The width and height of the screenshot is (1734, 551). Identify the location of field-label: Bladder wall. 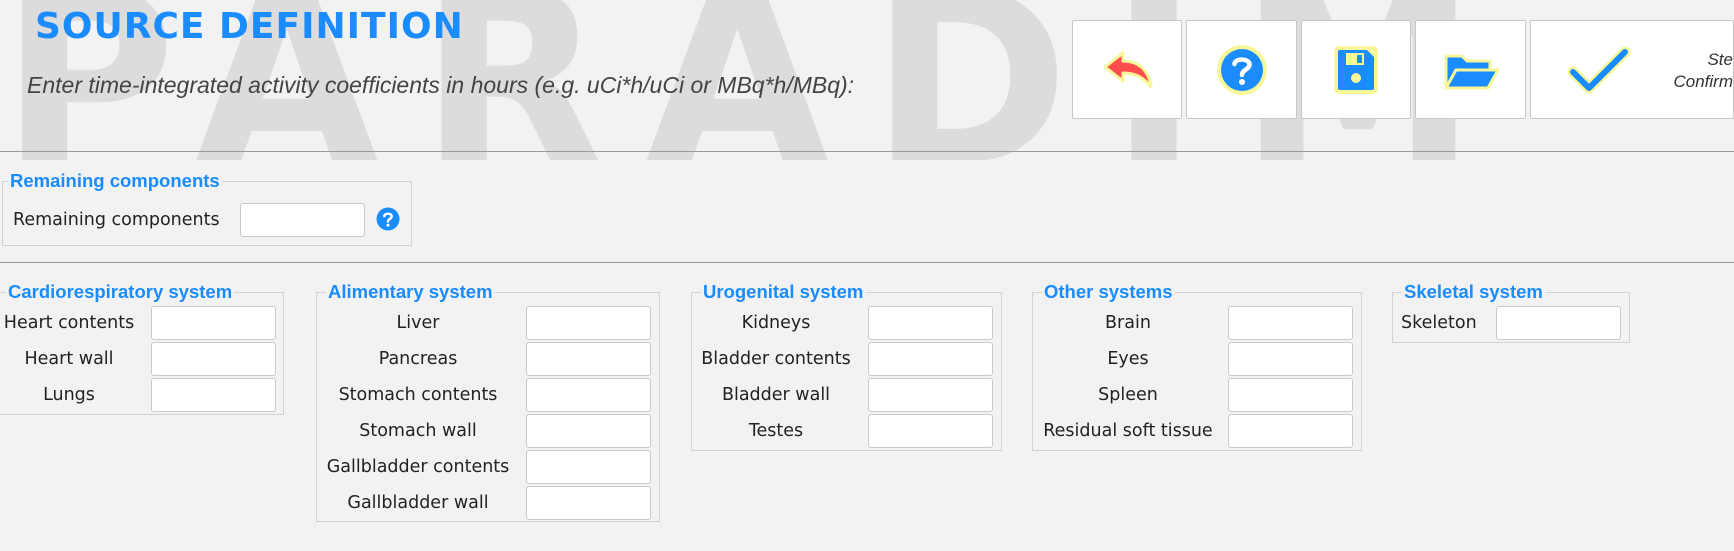
(776, 395).